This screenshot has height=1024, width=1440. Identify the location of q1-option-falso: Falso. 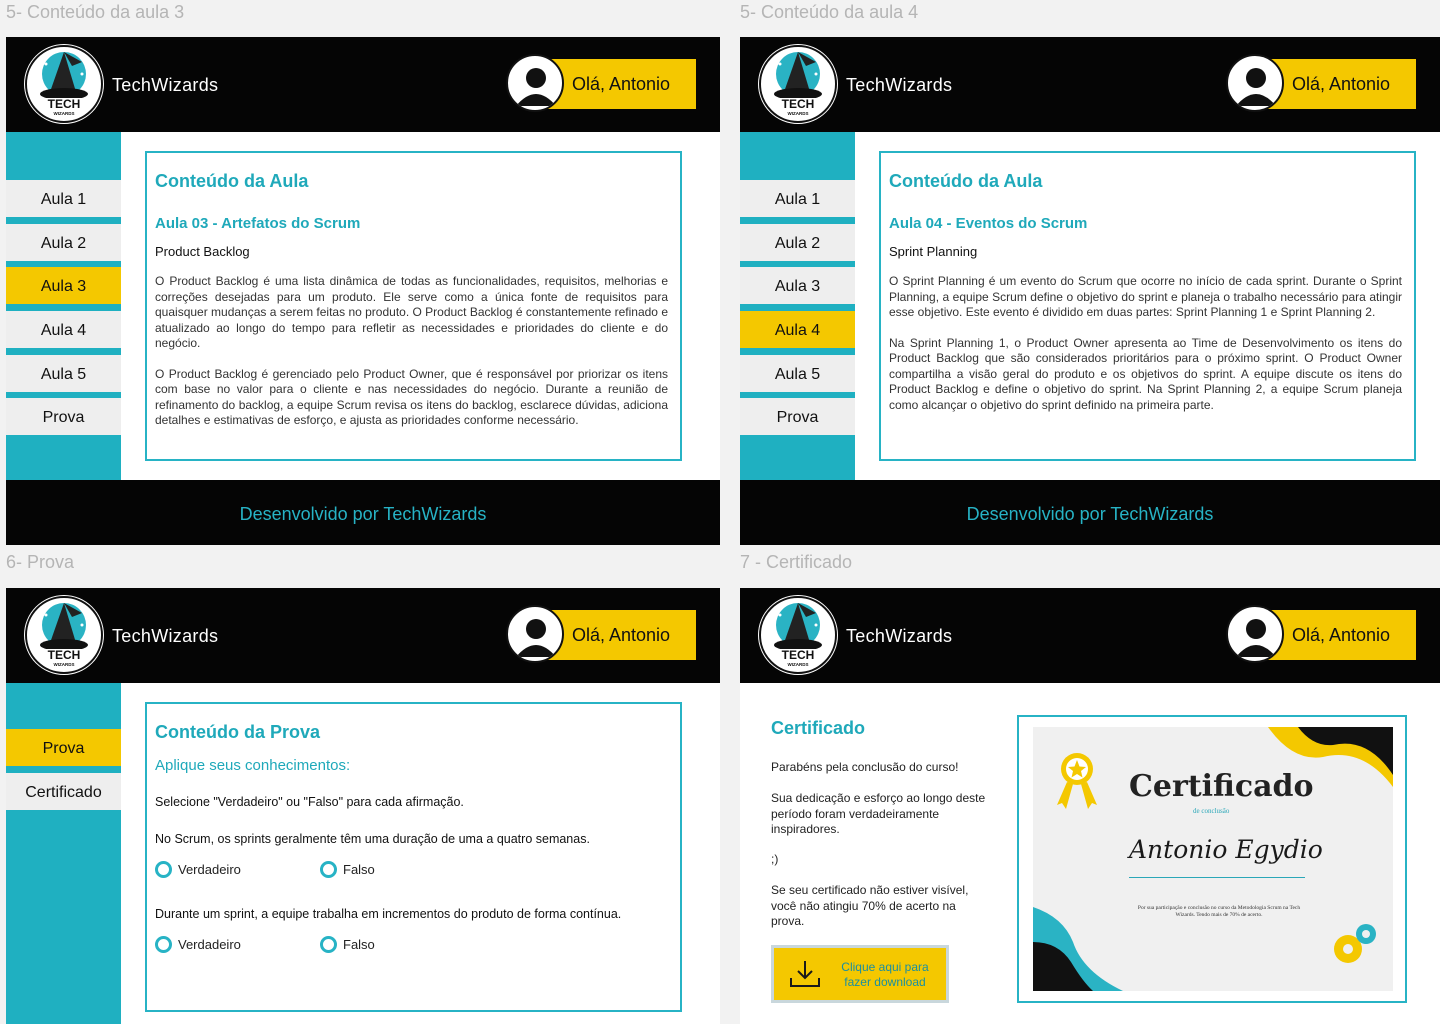
(347, 870).